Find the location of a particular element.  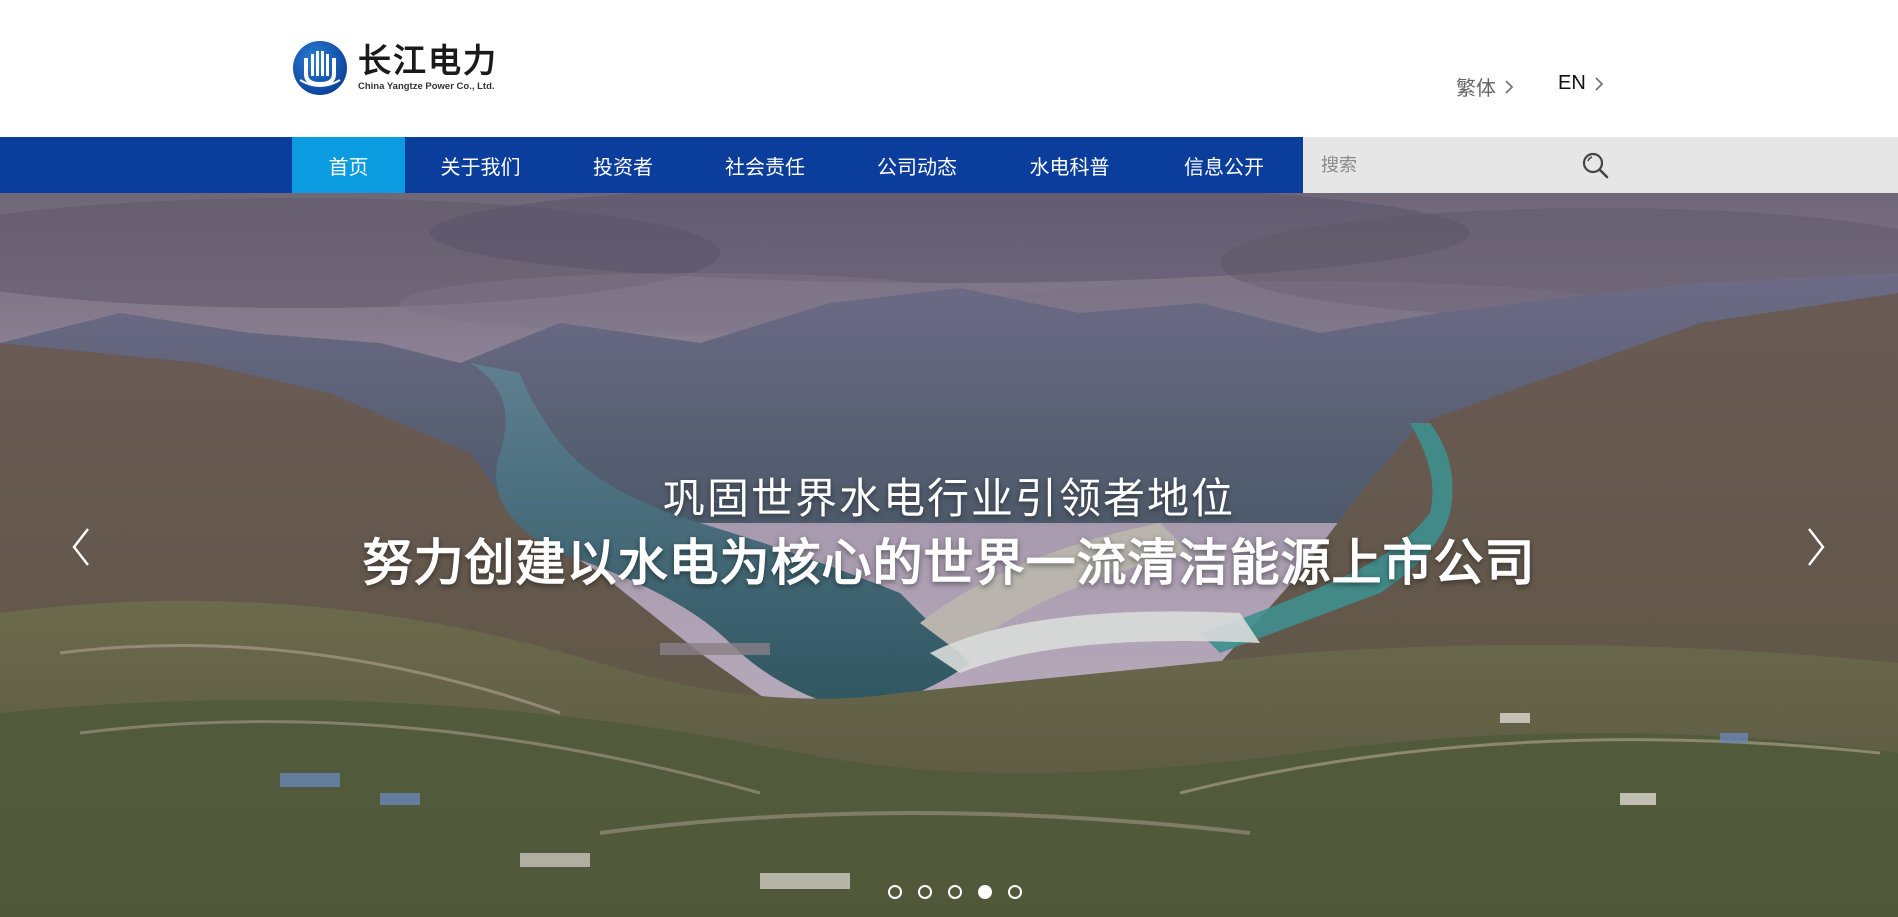

logo-chinese-name: 长江电力 is located at coordinates (428, 60).